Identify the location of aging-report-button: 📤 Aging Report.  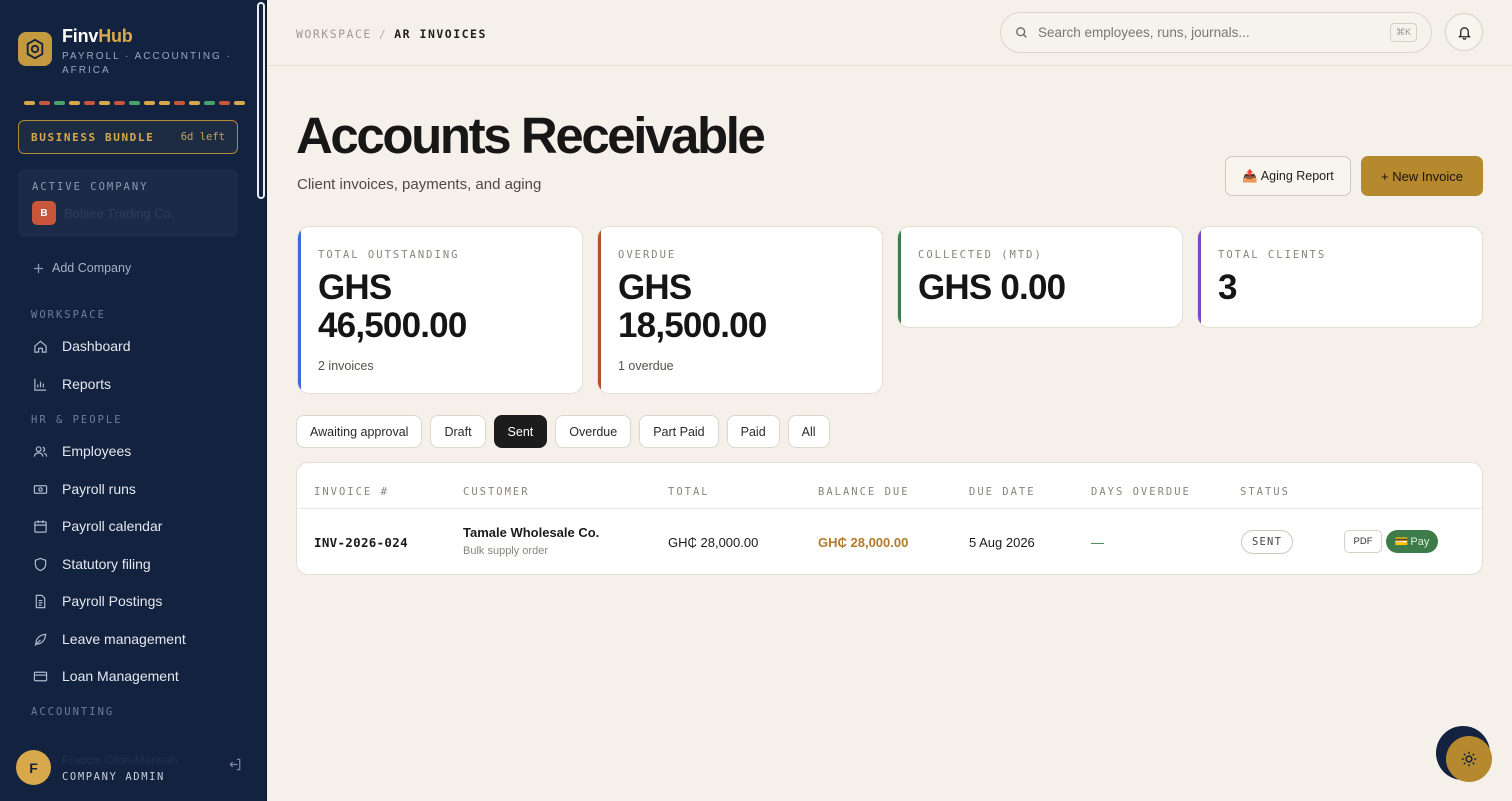
(1288, 176).